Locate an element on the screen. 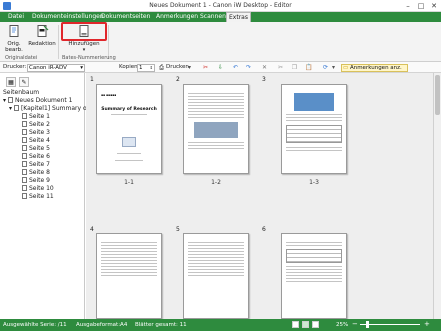 The image size is (441, 331). group-label-bates: Bates-Nummerierung is located at coordinates (89, 58).